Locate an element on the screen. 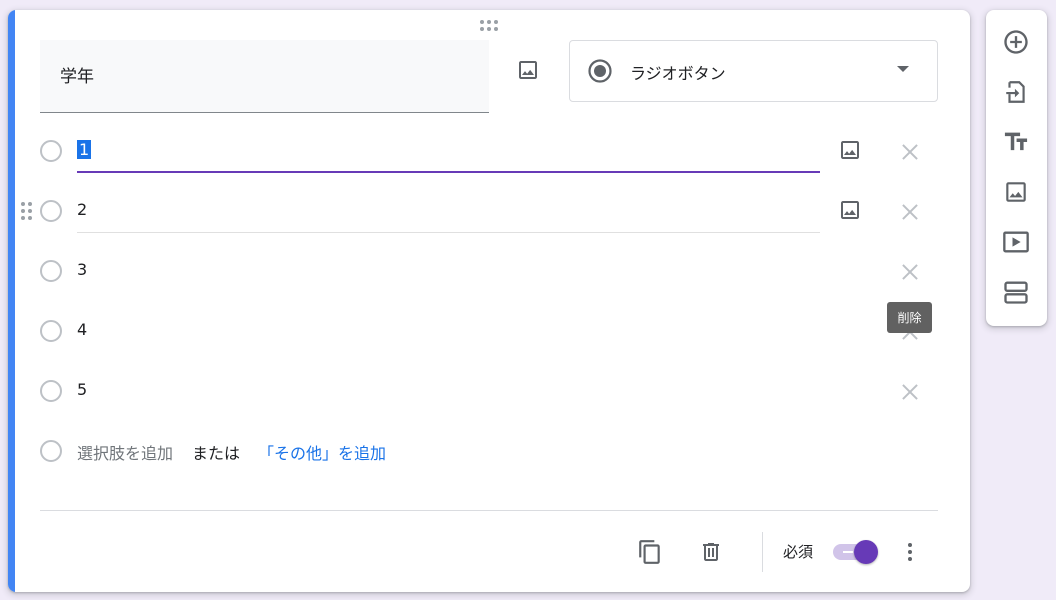  add-video-button is located at coordinates (1016, 242).